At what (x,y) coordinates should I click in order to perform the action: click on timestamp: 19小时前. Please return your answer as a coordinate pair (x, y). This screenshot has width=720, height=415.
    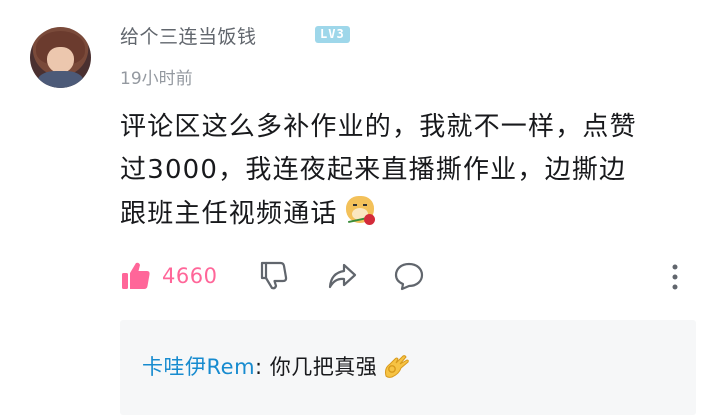
    Looking at the image, I should click on (156, 79).